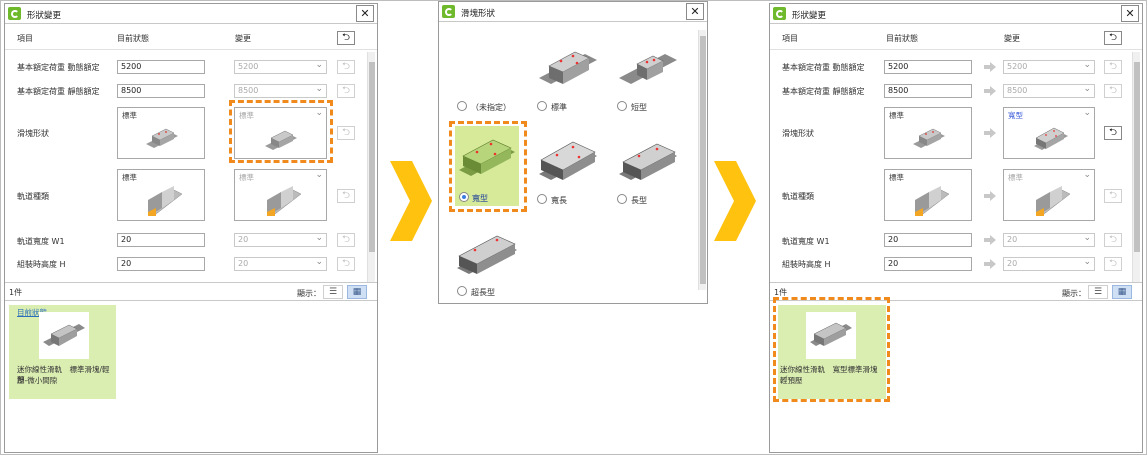 This screenshot has width=1147, height=455. I want to click on change-arrow-icon, so click(990, 67).